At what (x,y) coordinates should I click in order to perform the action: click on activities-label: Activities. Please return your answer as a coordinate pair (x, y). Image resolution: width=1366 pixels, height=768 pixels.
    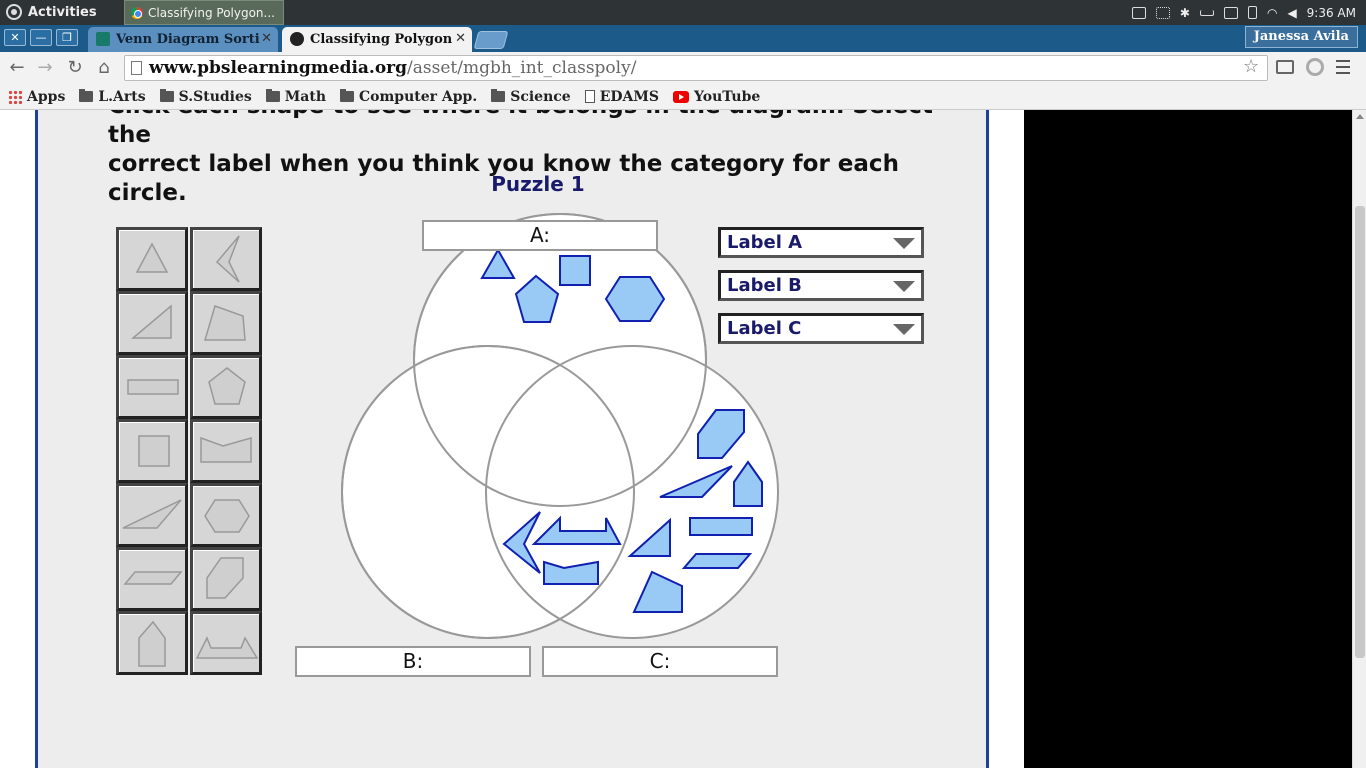
    Looking at the image, I should click on (62, 12).